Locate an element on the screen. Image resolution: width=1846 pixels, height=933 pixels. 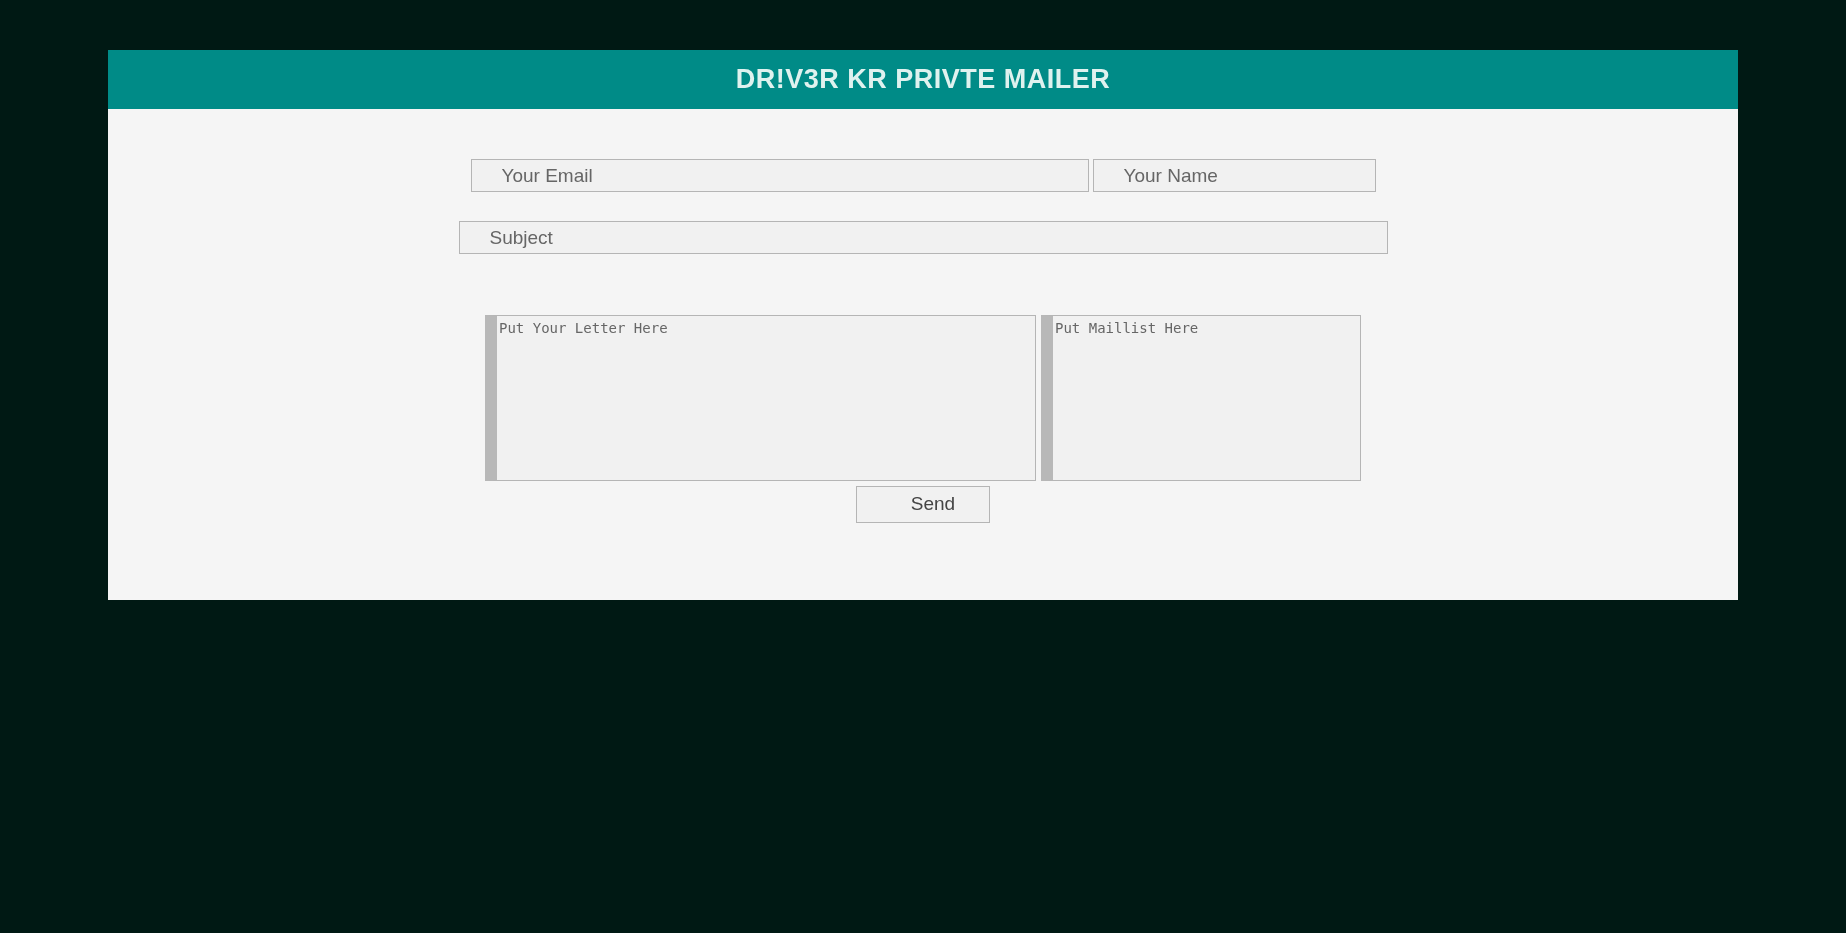
subject-field: Subject is located at coordinates (923, 237).